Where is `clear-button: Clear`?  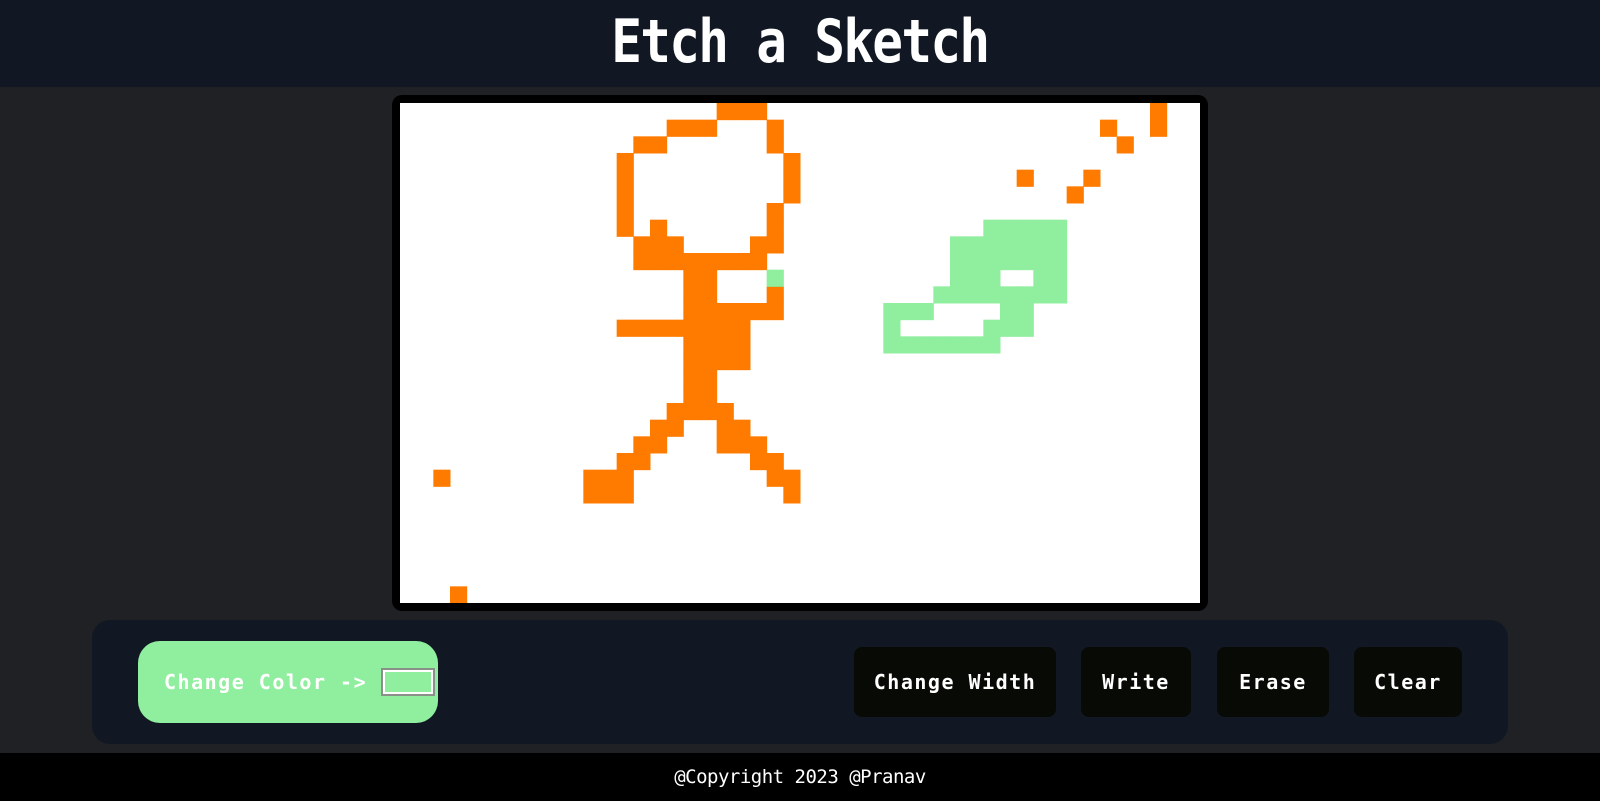 clear-button: Clear is located at coordinates (1408, 682).